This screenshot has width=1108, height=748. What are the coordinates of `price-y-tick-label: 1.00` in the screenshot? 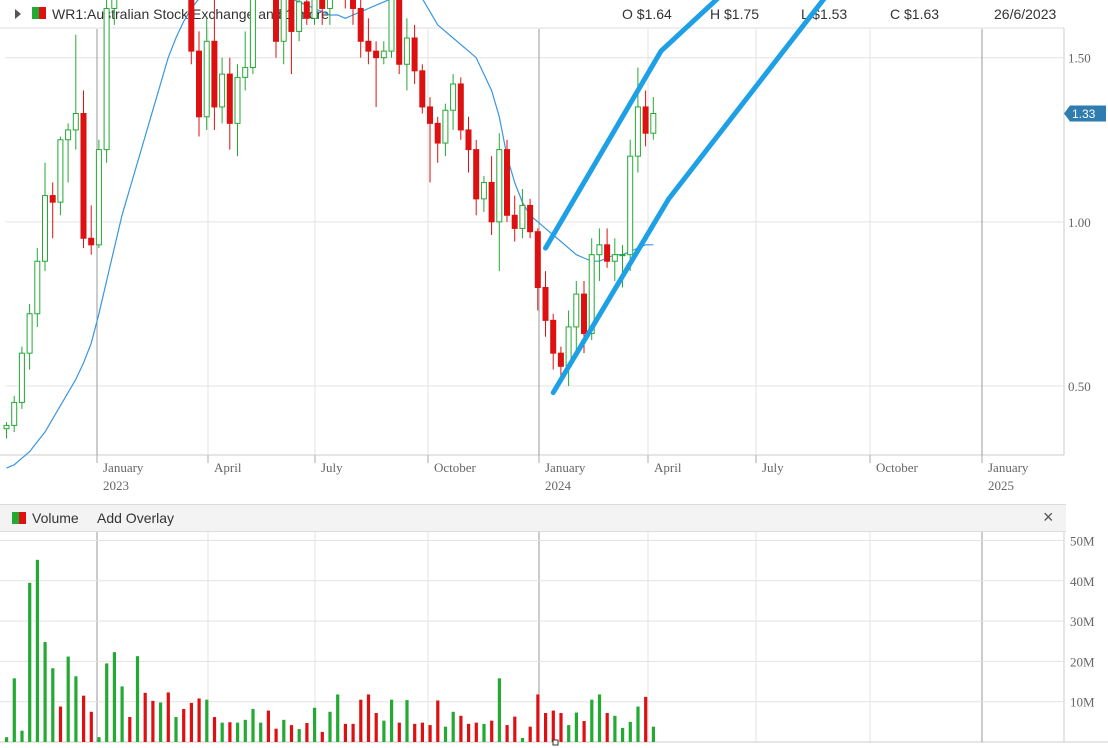 It's located at (1079, 222).